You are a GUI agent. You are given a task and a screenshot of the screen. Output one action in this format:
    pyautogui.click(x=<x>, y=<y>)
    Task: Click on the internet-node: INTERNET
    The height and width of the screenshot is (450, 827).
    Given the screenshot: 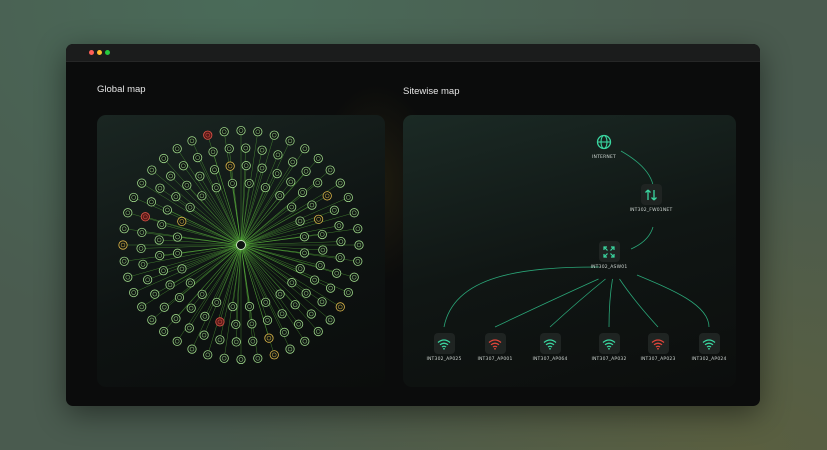 What is the action you would take?
    pyautogui.click(x=604, y=145)
    